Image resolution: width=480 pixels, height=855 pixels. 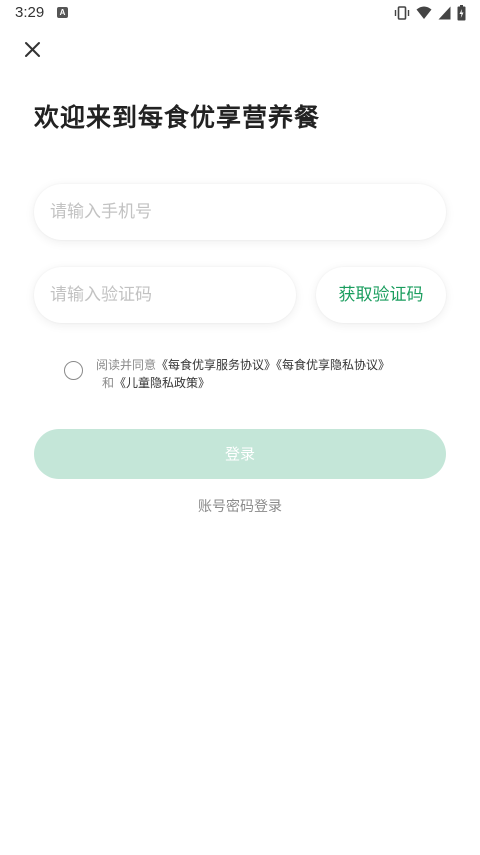 What do you see at coordinates (402, 13) in the screenshot?
I see `vibrate-icon` at bounding box center [402, 13].